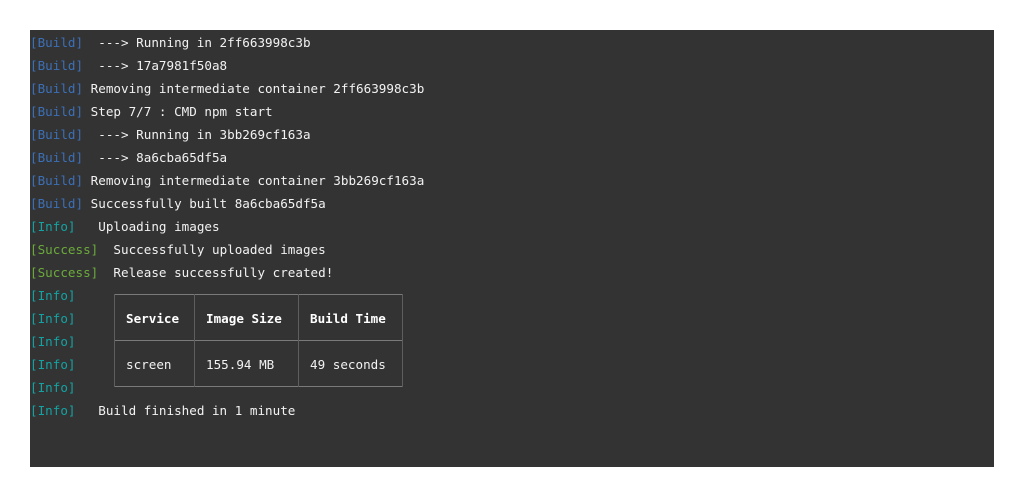 The height and width of the screenshot is (500, 1024). I want to click on log-line: [Info] Build finished in 1 minute, so click(512, 410).